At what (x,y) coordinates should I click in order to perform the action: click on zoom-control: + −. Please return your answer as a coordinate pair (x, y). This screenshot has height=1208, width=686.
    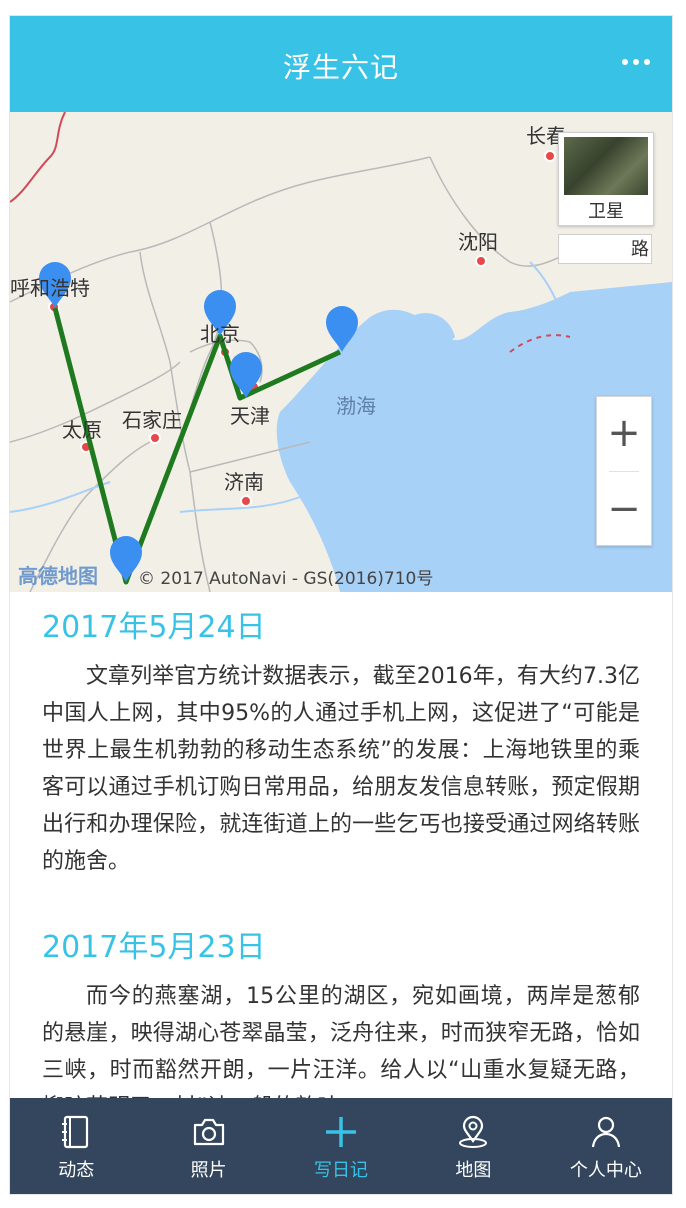
    Looking at the image, I should click on (624, 471).